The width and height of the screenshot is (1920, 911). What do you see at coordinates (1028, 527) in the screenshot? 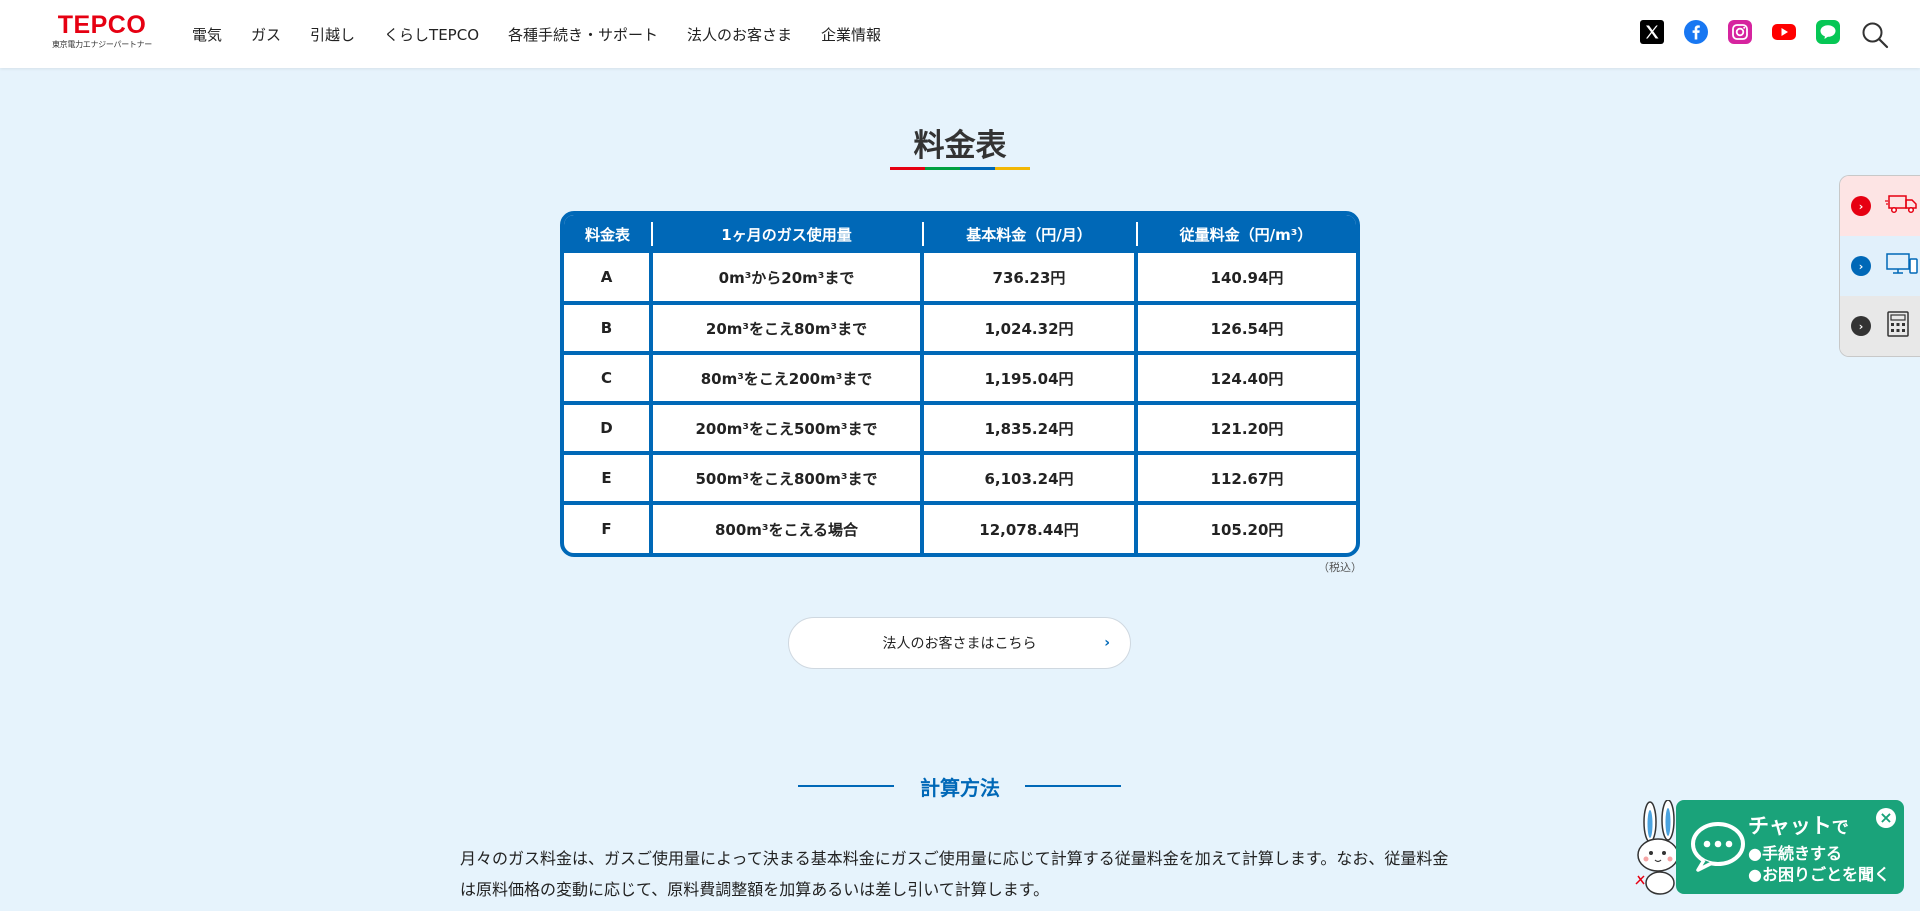
I see `cell-base-rate: 12,078.44円` at bounding box center [1028, 527].